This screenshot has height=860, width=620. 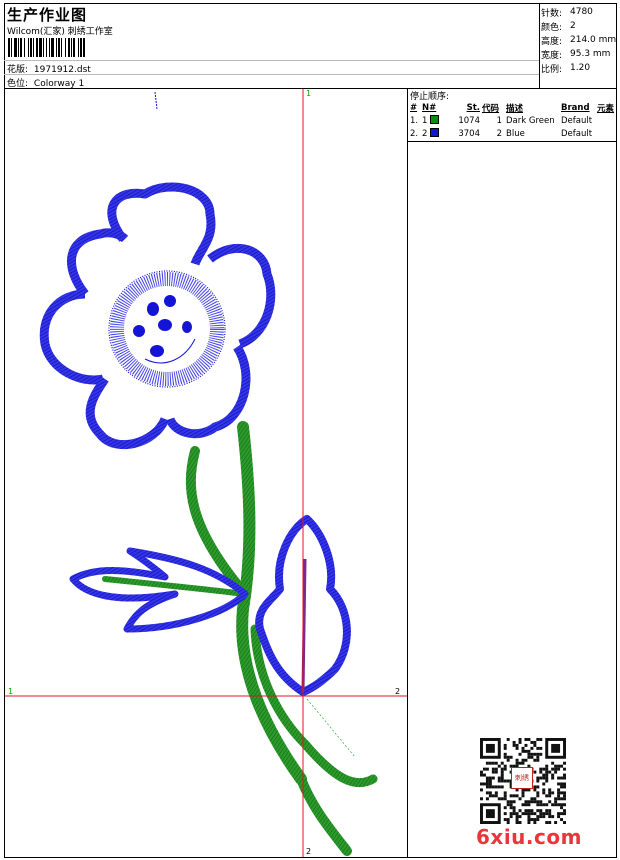 What do you see at coordinates (529, 837) in the screenshot?
I see `watermark-logo: 6xiu.com` at bounding box center [529, 837].